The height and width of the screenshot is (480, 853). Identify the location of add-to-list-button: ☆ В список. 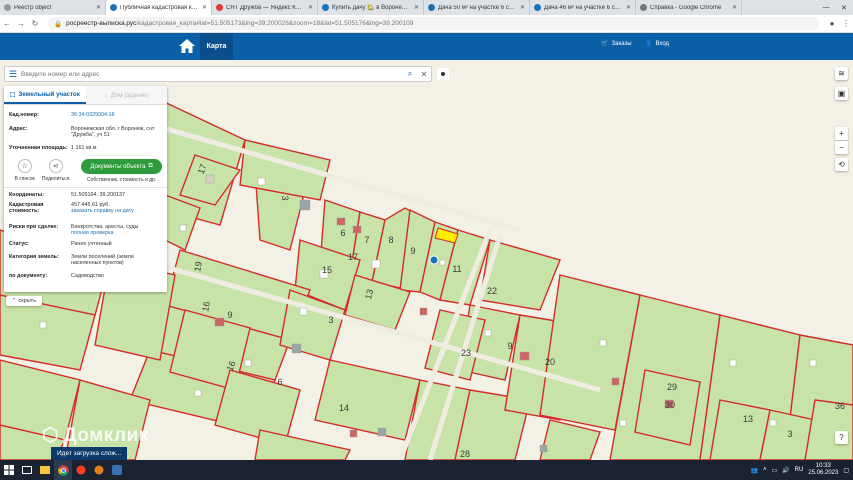
(24, 170).